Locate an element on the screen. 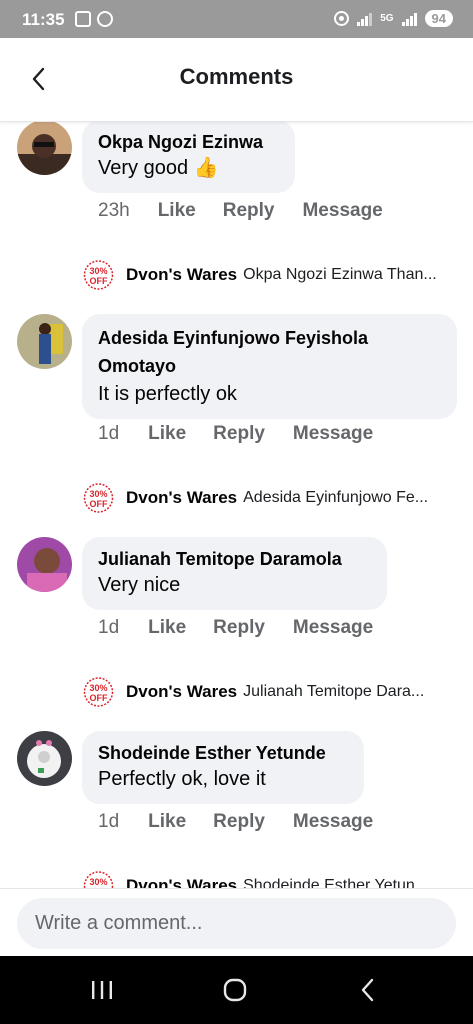 Image resolution: width=473 pixels, height=1024 pixels. comment-input is located at coordinates (236, 923).